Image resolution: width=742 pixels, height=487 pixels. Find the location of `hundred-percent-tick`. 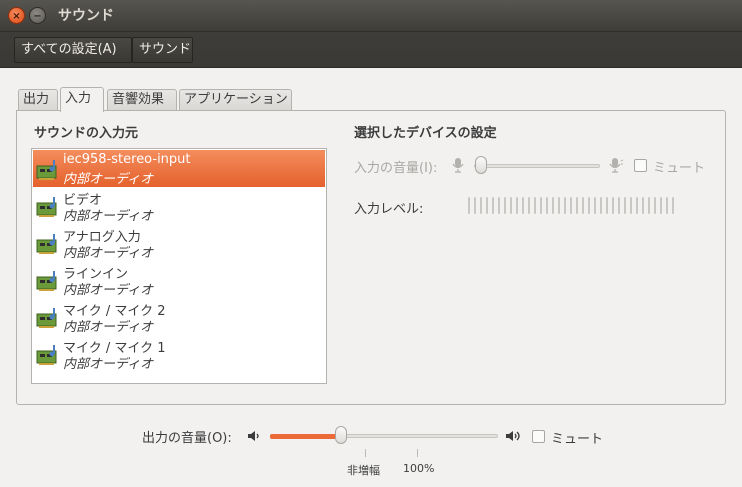

hundred-percent-tick is located at coordinates (417, 453).